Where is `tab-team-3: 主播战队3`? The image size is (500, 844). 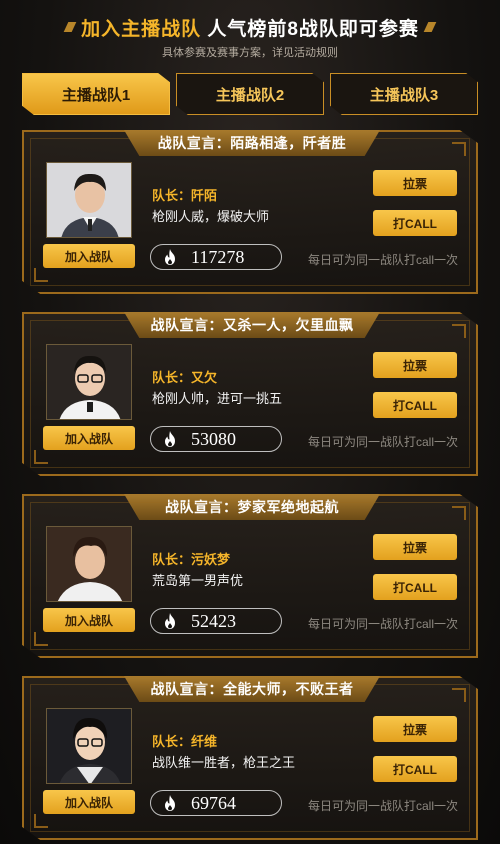
tab-team-3: 主播战队3 is located at coordinates (404, 94).